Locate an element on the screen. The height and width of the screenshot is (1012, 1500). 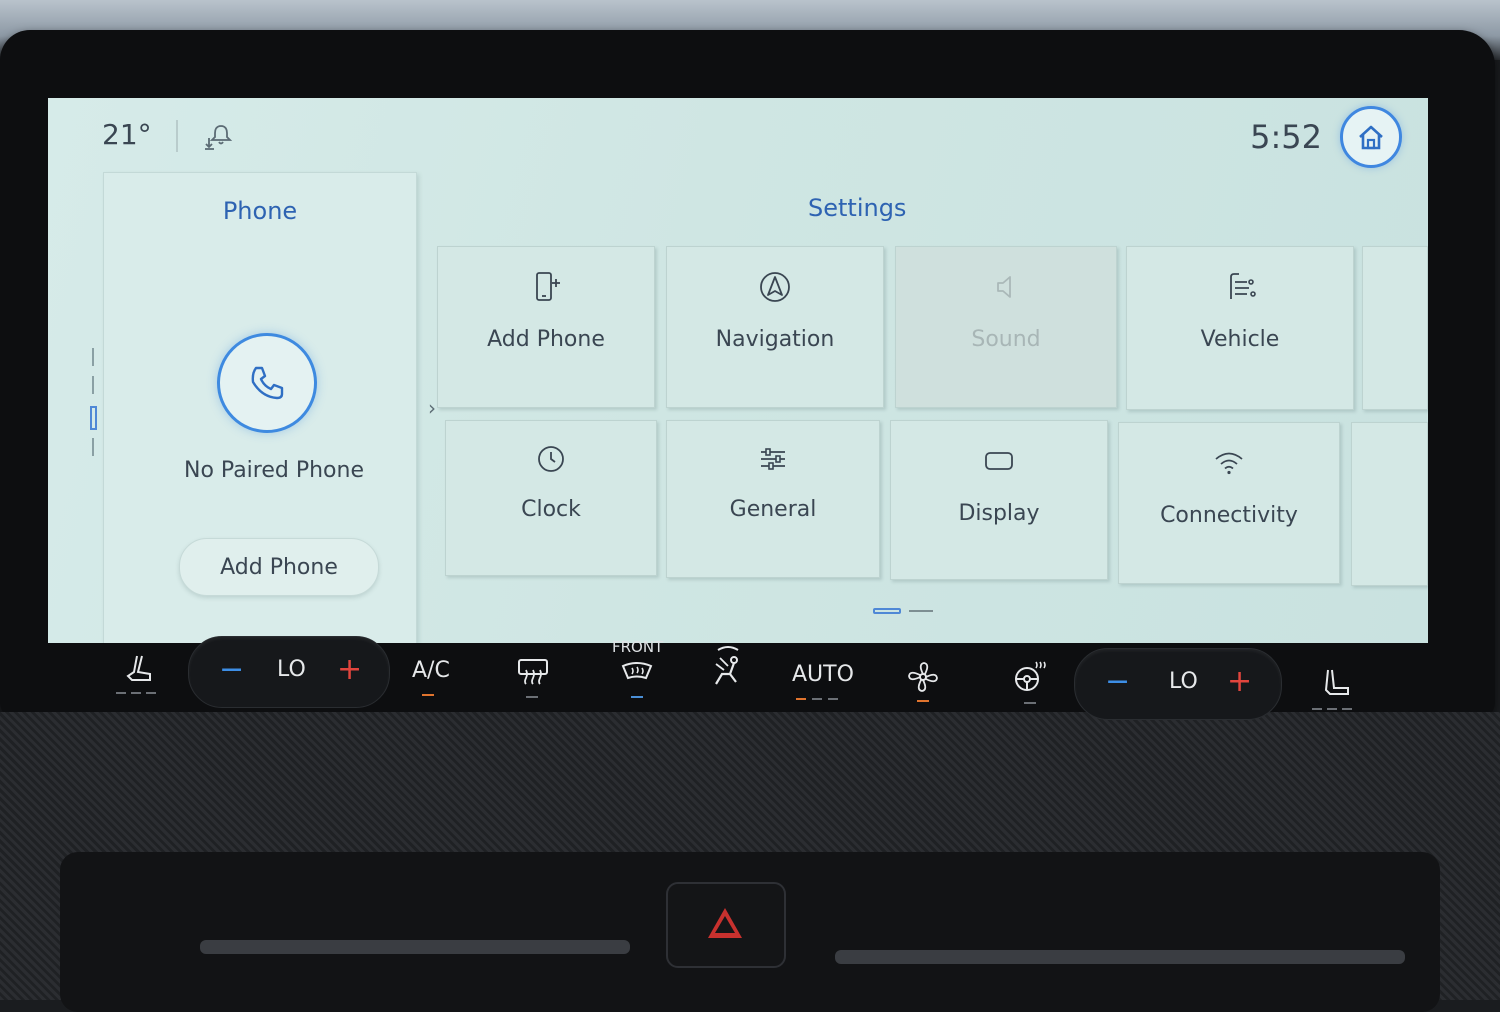
passenger-temp-plus-button: + is located at coordinates (1239, 682).